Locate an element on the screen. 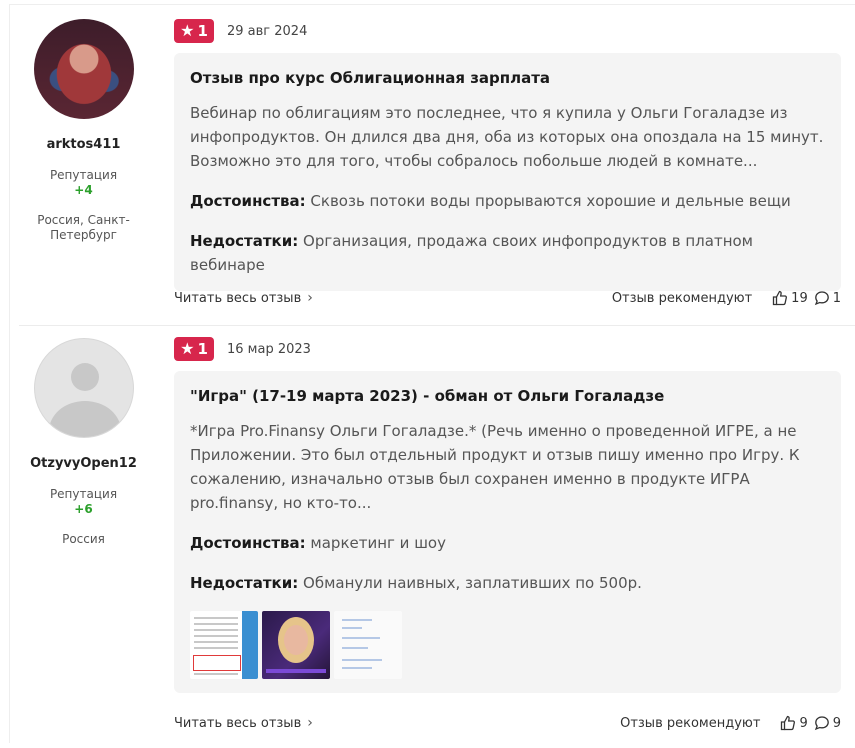 This screenshot has height=748, width=855. like-count: 19 is located at coordinates (799, 298).